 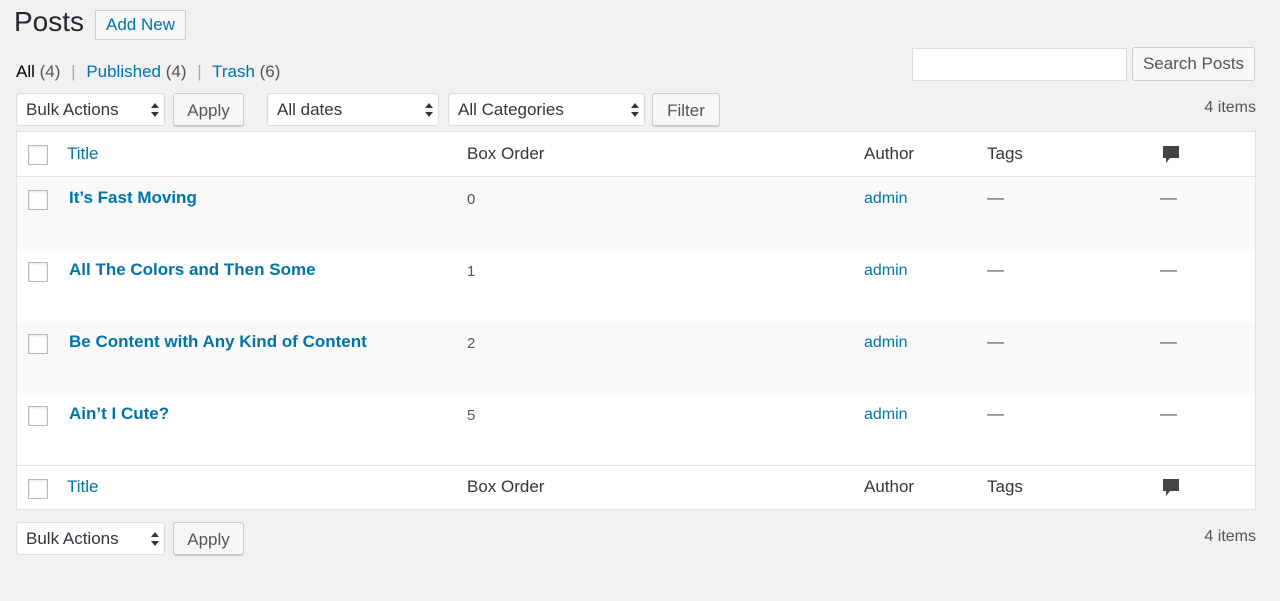 What do you see at coordinates (192, 270) in the screenshot?
I see `post-title-link: All The Colors and Then Some` at bounding box center [192, 270].